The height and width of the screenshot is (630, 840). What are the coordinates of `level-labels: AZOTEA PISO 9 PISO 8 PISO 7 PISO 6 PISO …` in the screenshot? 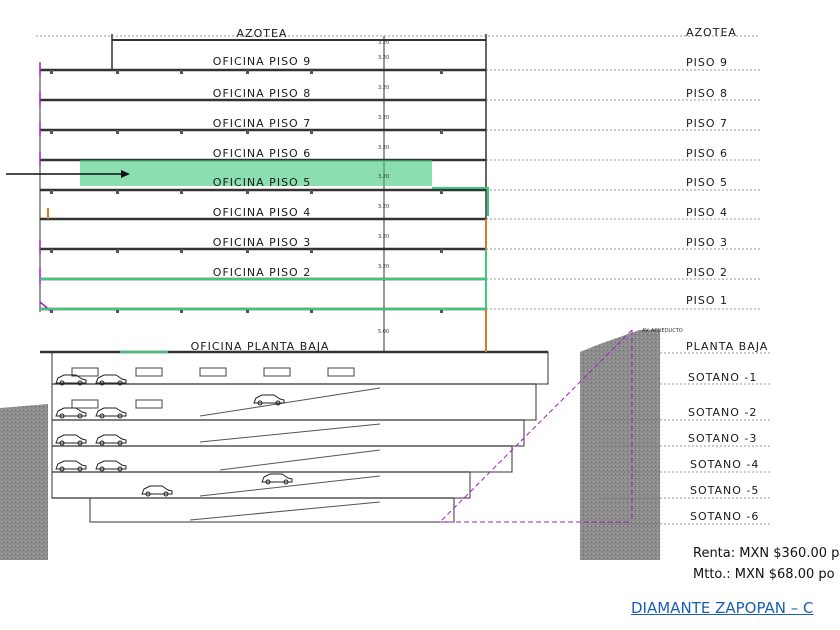 It's located at (727, 274).